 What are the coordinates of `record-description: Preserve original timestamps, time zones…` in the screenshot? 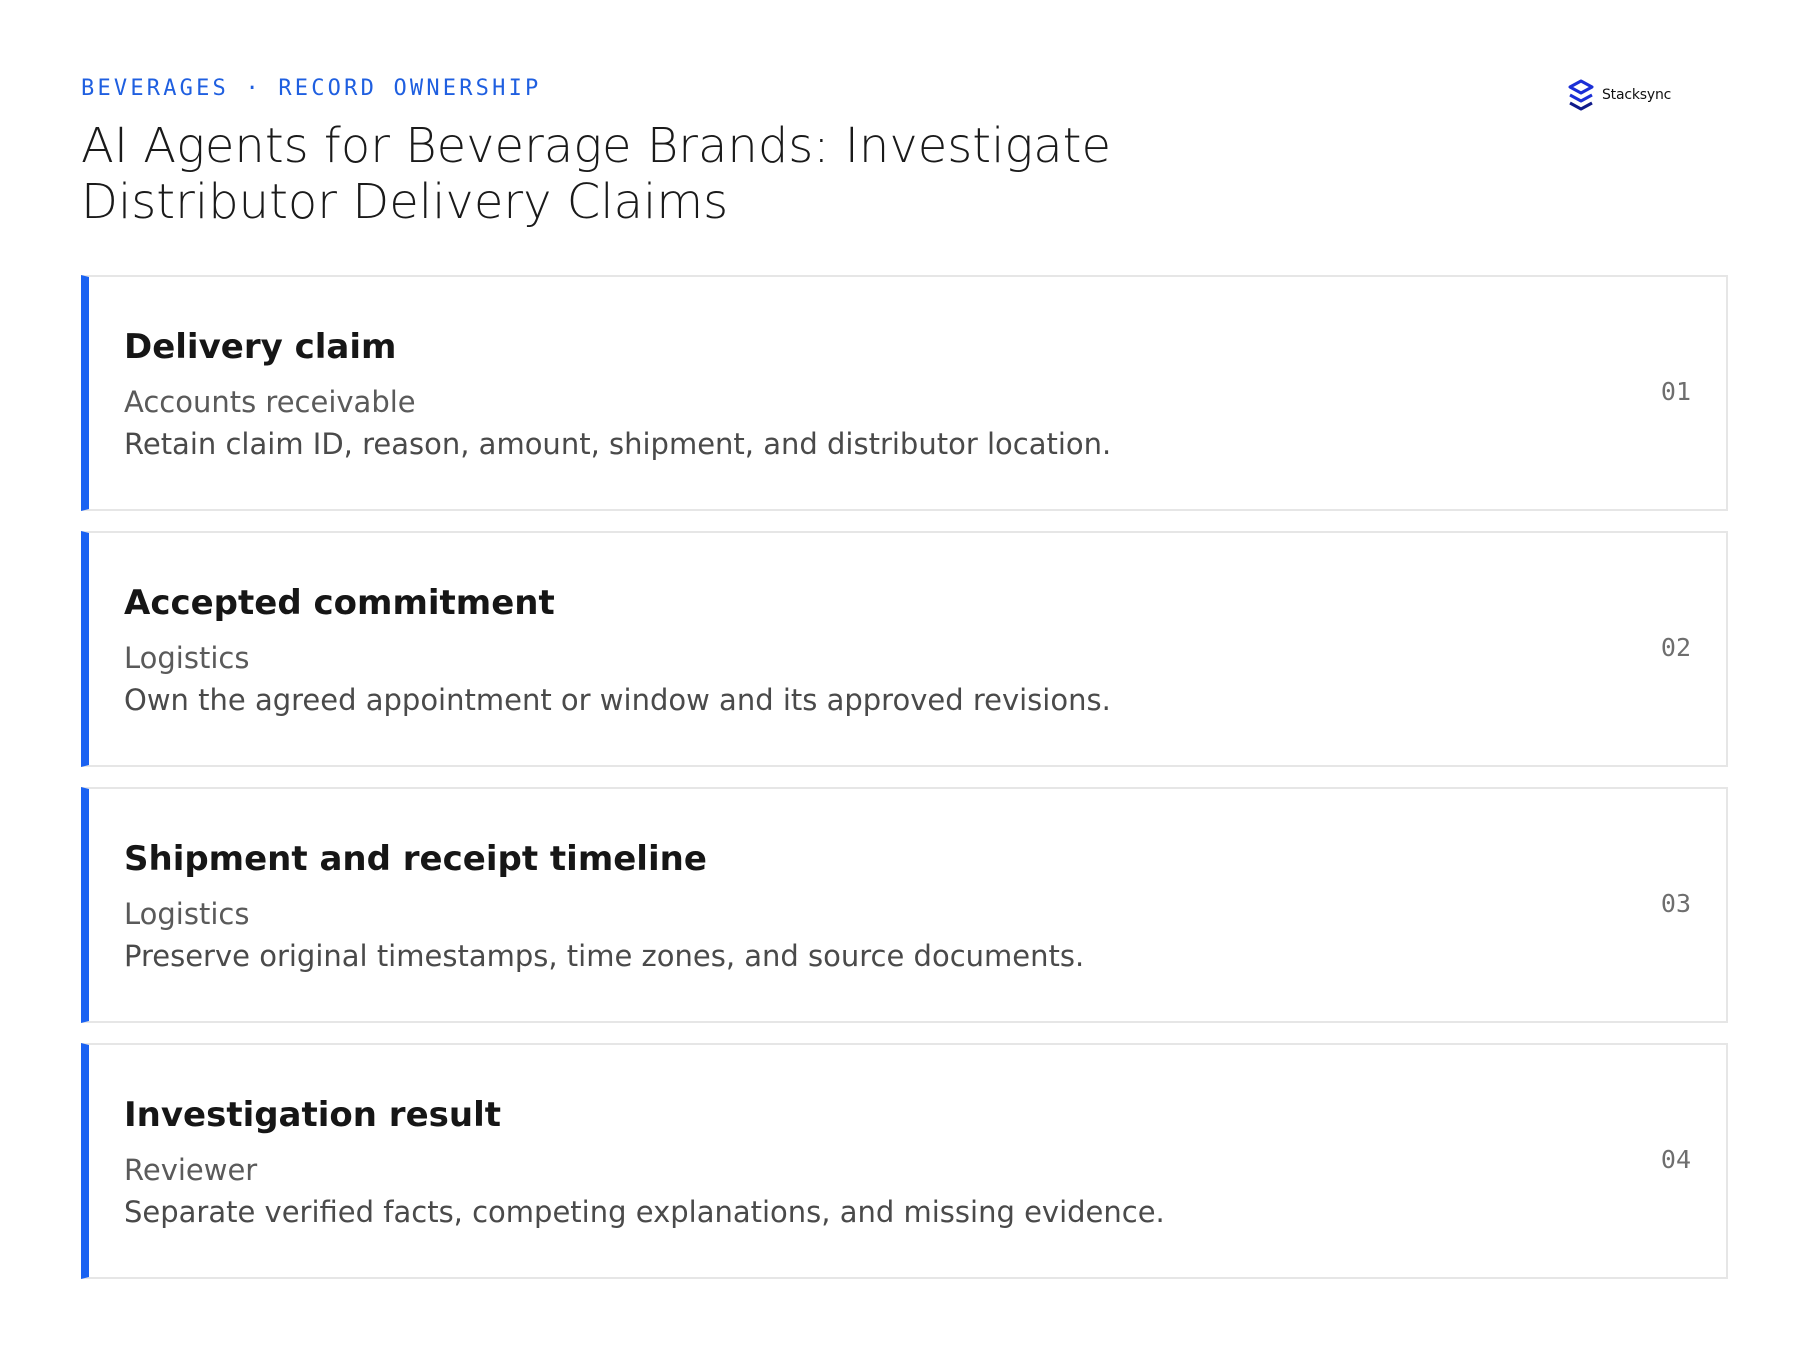 It's located at (604, 956).